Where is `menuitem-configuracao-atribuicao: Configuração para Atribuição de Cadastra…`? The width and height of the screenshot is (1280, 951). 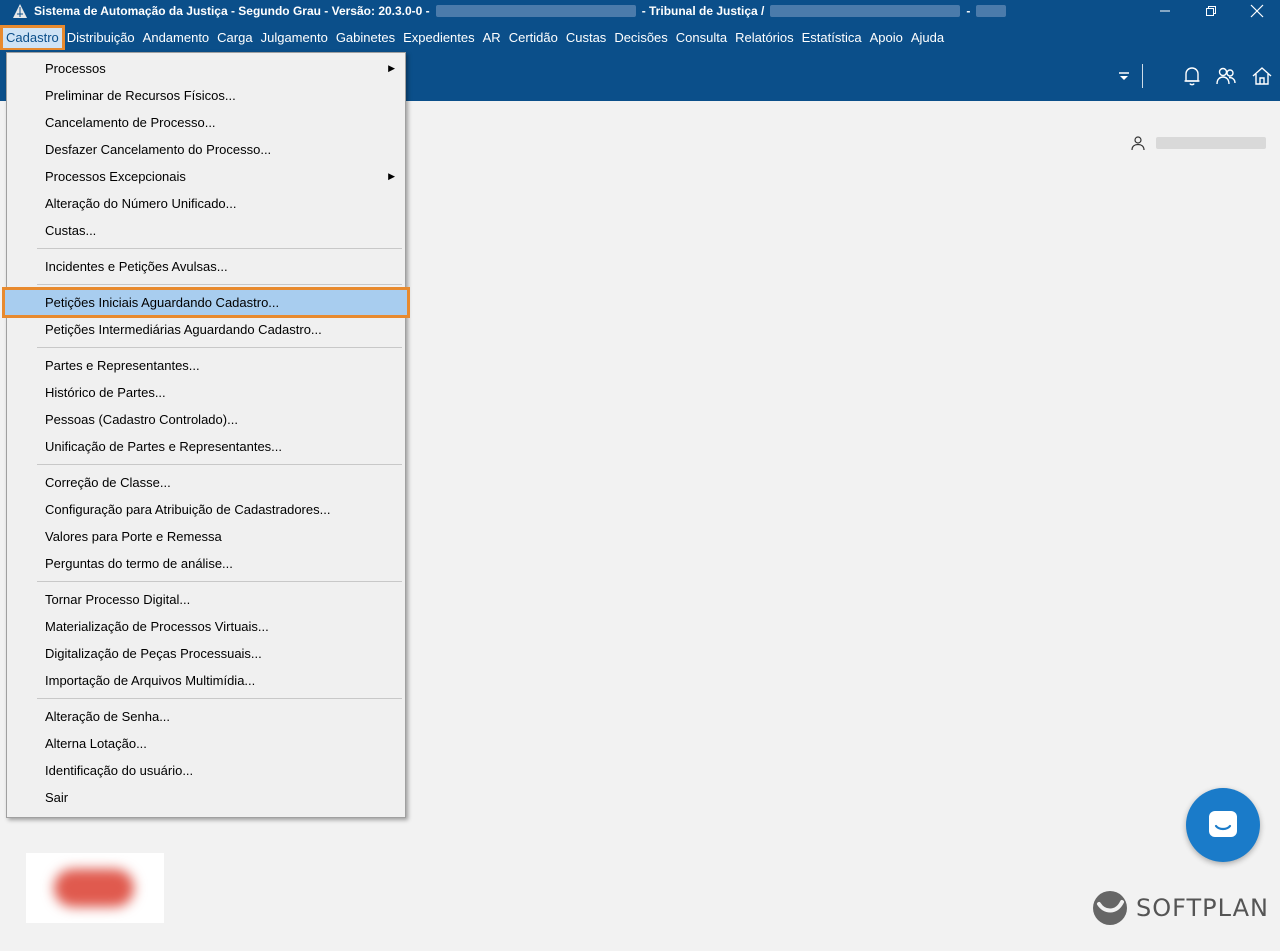 menuitem-configuracao-atribuicao: Configuração para Atribuição de Cadastra… is located at coordinates (206, 509).